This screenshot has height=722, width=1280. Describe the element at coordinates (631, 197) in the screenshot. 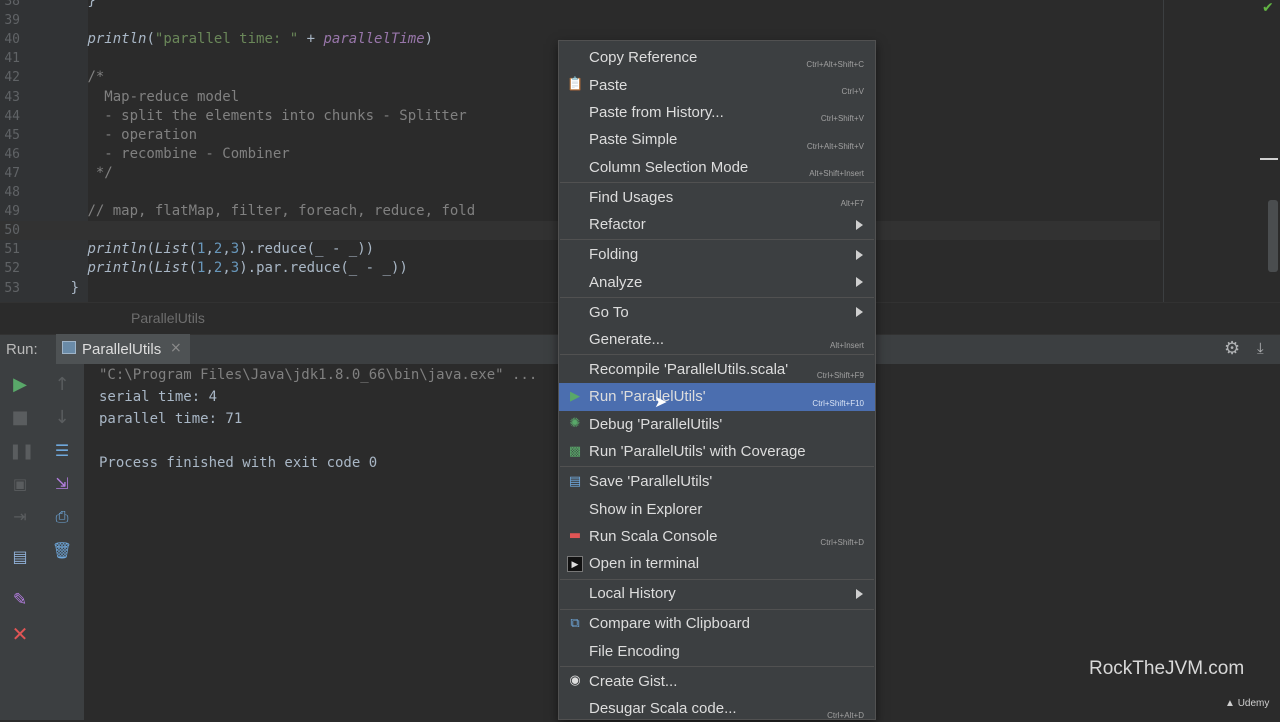

I see `menu-item-label: Find Usages` at that location.